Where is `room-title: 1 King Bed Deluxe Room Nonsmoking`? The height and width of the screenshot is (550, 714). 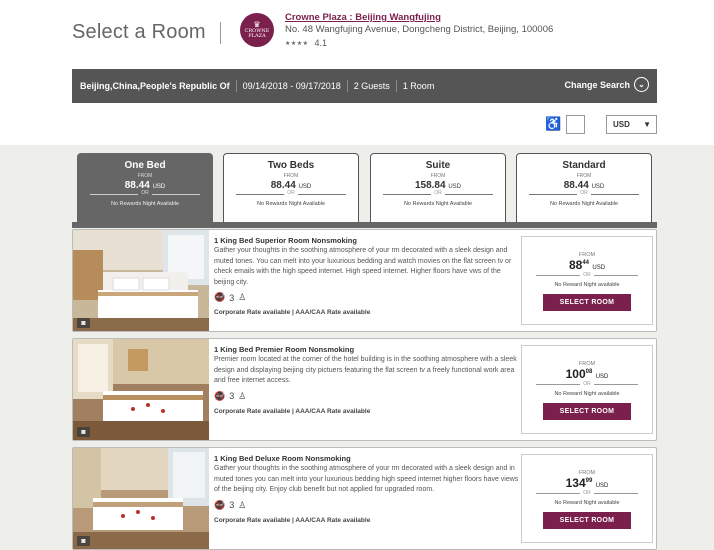
room-title: 1 King Bed Deluxe Room Nonsmoking is located at coordinates (282, 458).